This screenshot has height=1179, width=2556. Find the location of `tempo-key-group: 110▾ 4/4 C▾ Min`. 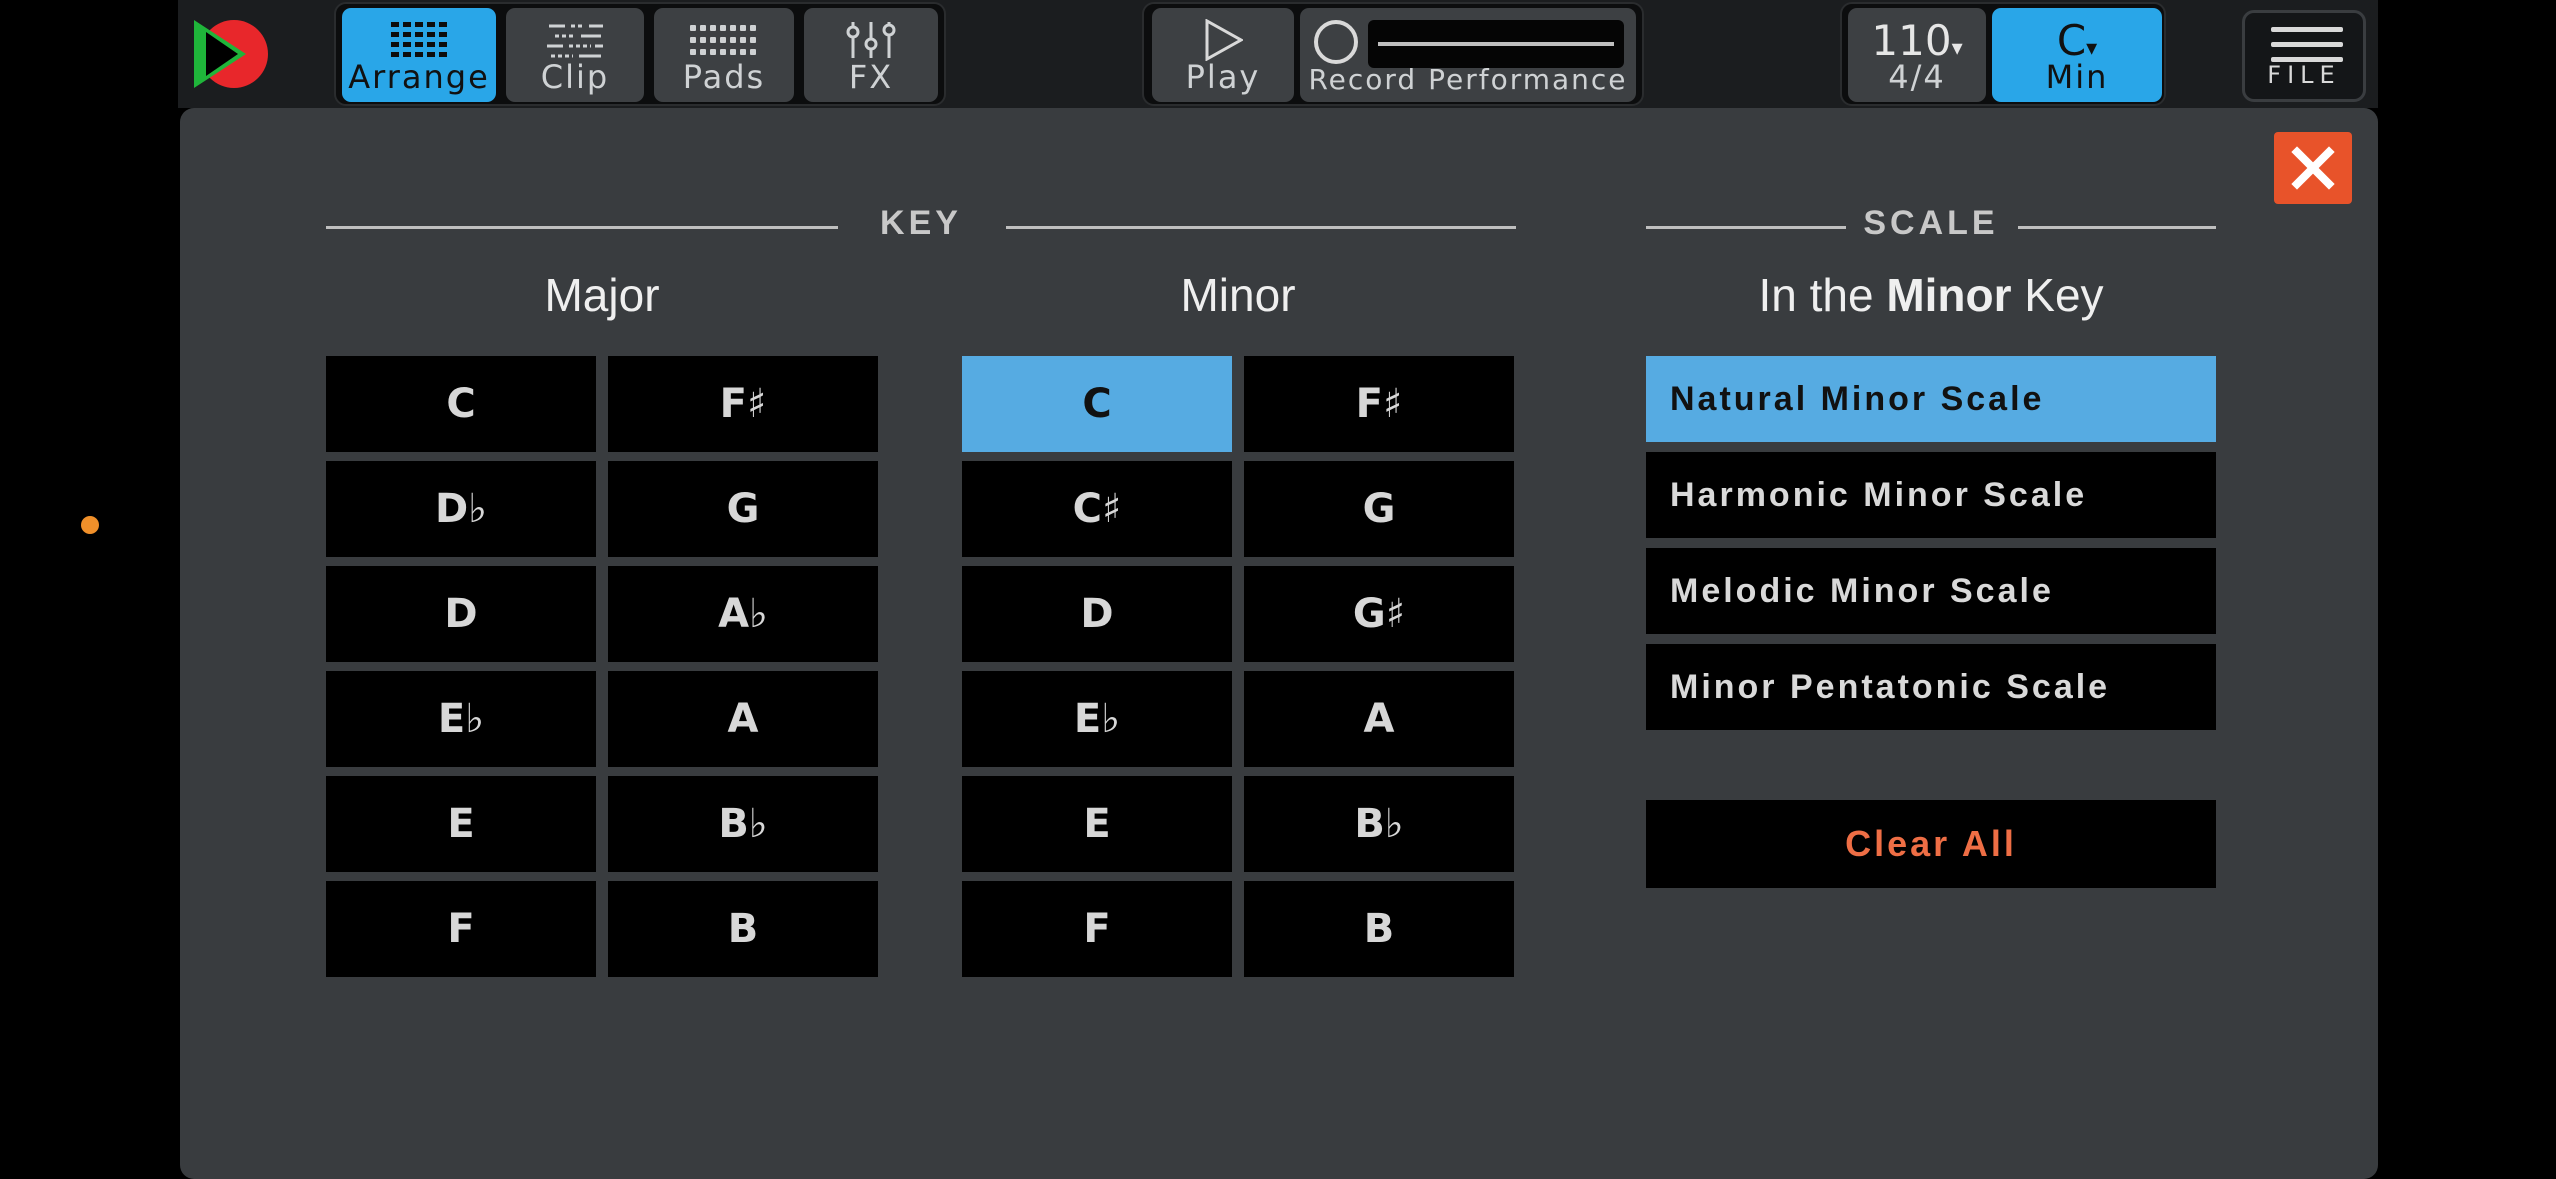

tempo-key-group: 110▾ 4/4 C▾ Min is located at coordinates (2003, 54).